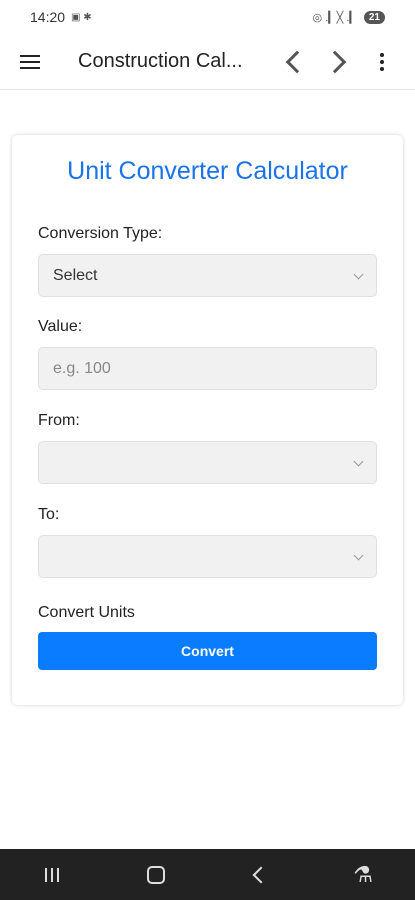 This screenshot has width=415, height=900. I want to click on convert-units-label: Convert Units, so click(86, 612).